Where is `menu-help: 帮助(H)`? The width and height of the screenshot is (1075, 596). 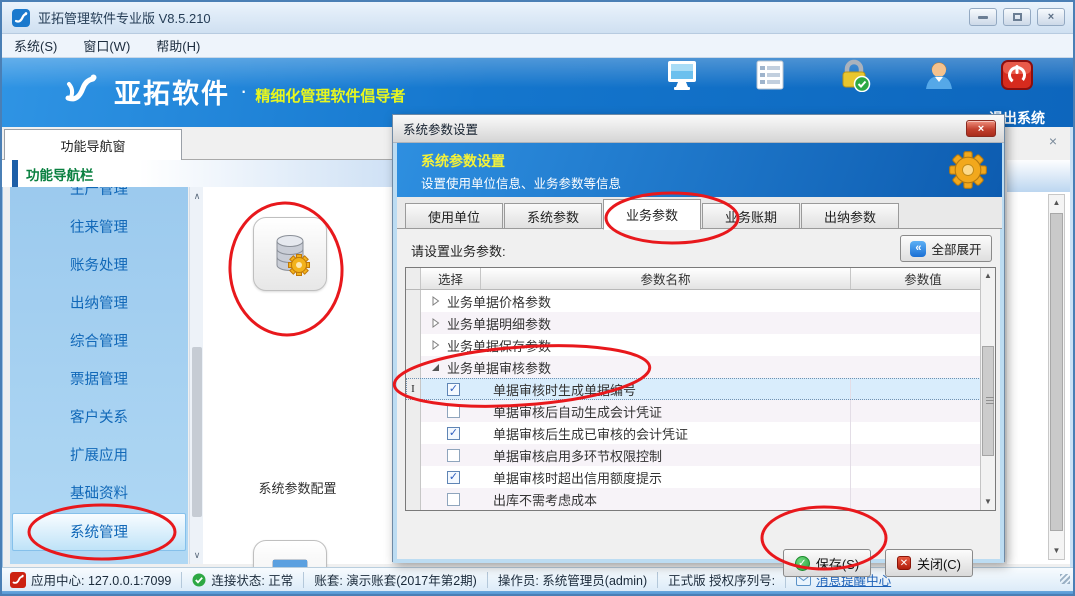
menu-help: 帮助(H) is located at coordinates (178, 45).